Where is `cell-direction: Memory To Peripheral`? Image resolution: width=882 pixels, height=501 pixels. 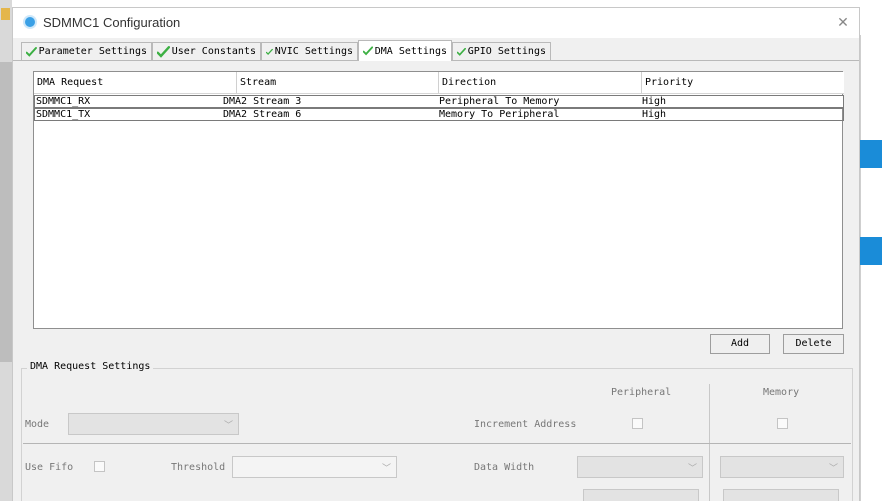 cell-direction: Memory To Peripheral is located at coordinates (499, 114).